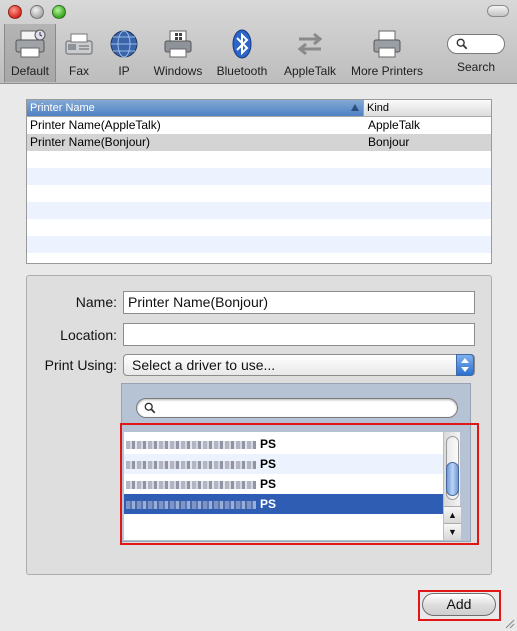 The image size is (517, 631). Describe the element at coordinates (299, 484) in the screenshot. I see `driver-list-callout` at that location.